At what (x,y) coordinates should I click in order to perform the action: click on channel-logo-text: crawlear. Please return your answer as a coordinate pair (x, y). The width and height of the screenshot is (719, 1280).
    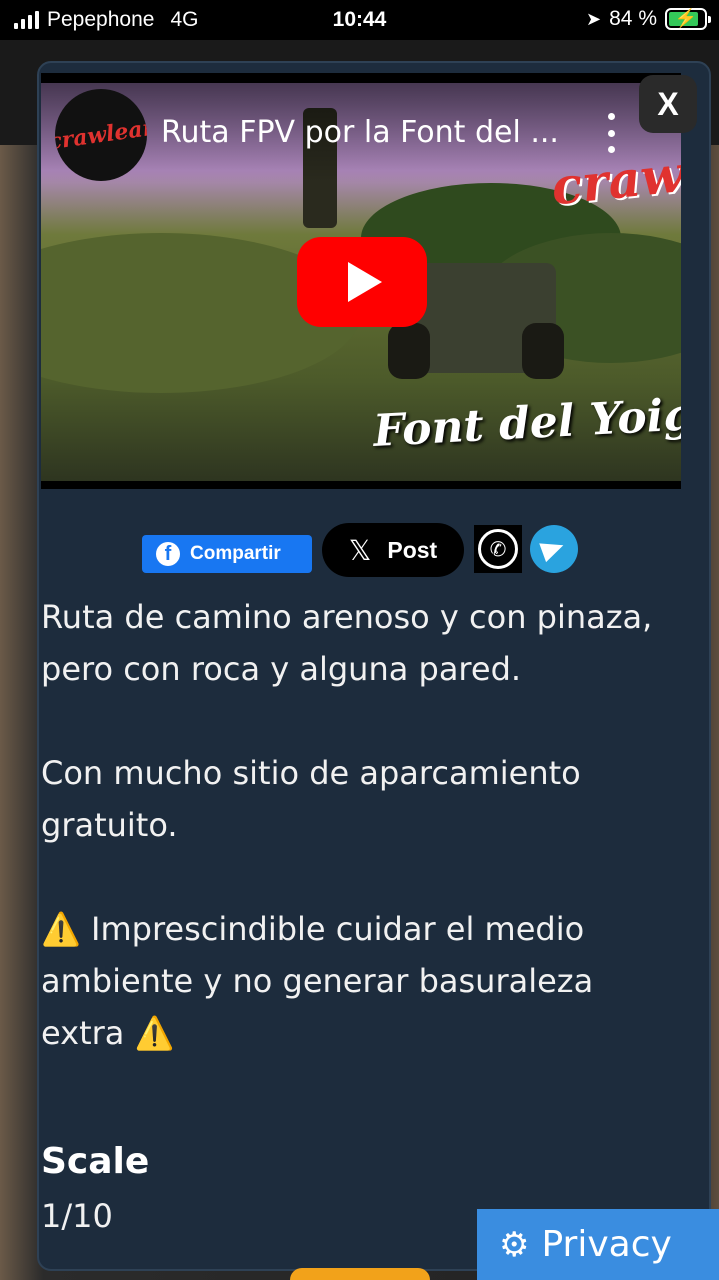
    Looking at the image, I should click on (101, 135).